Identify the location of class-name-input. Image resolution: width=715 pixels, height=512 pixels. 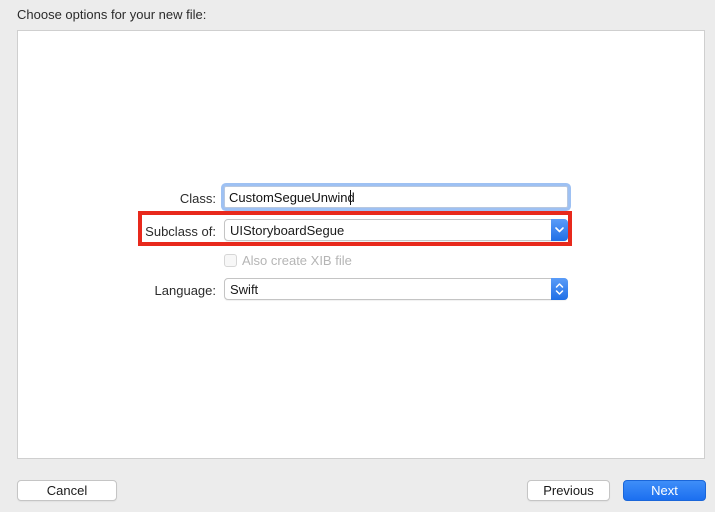
(396, 197).